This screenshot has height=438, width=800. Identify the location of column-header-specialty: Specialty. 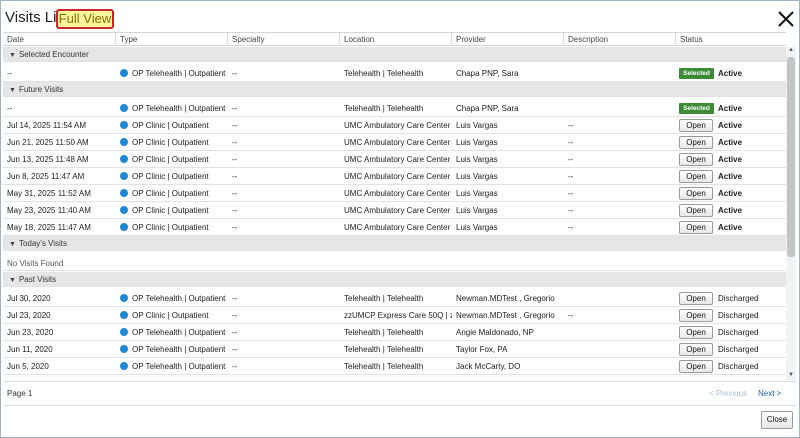
(284, 39).